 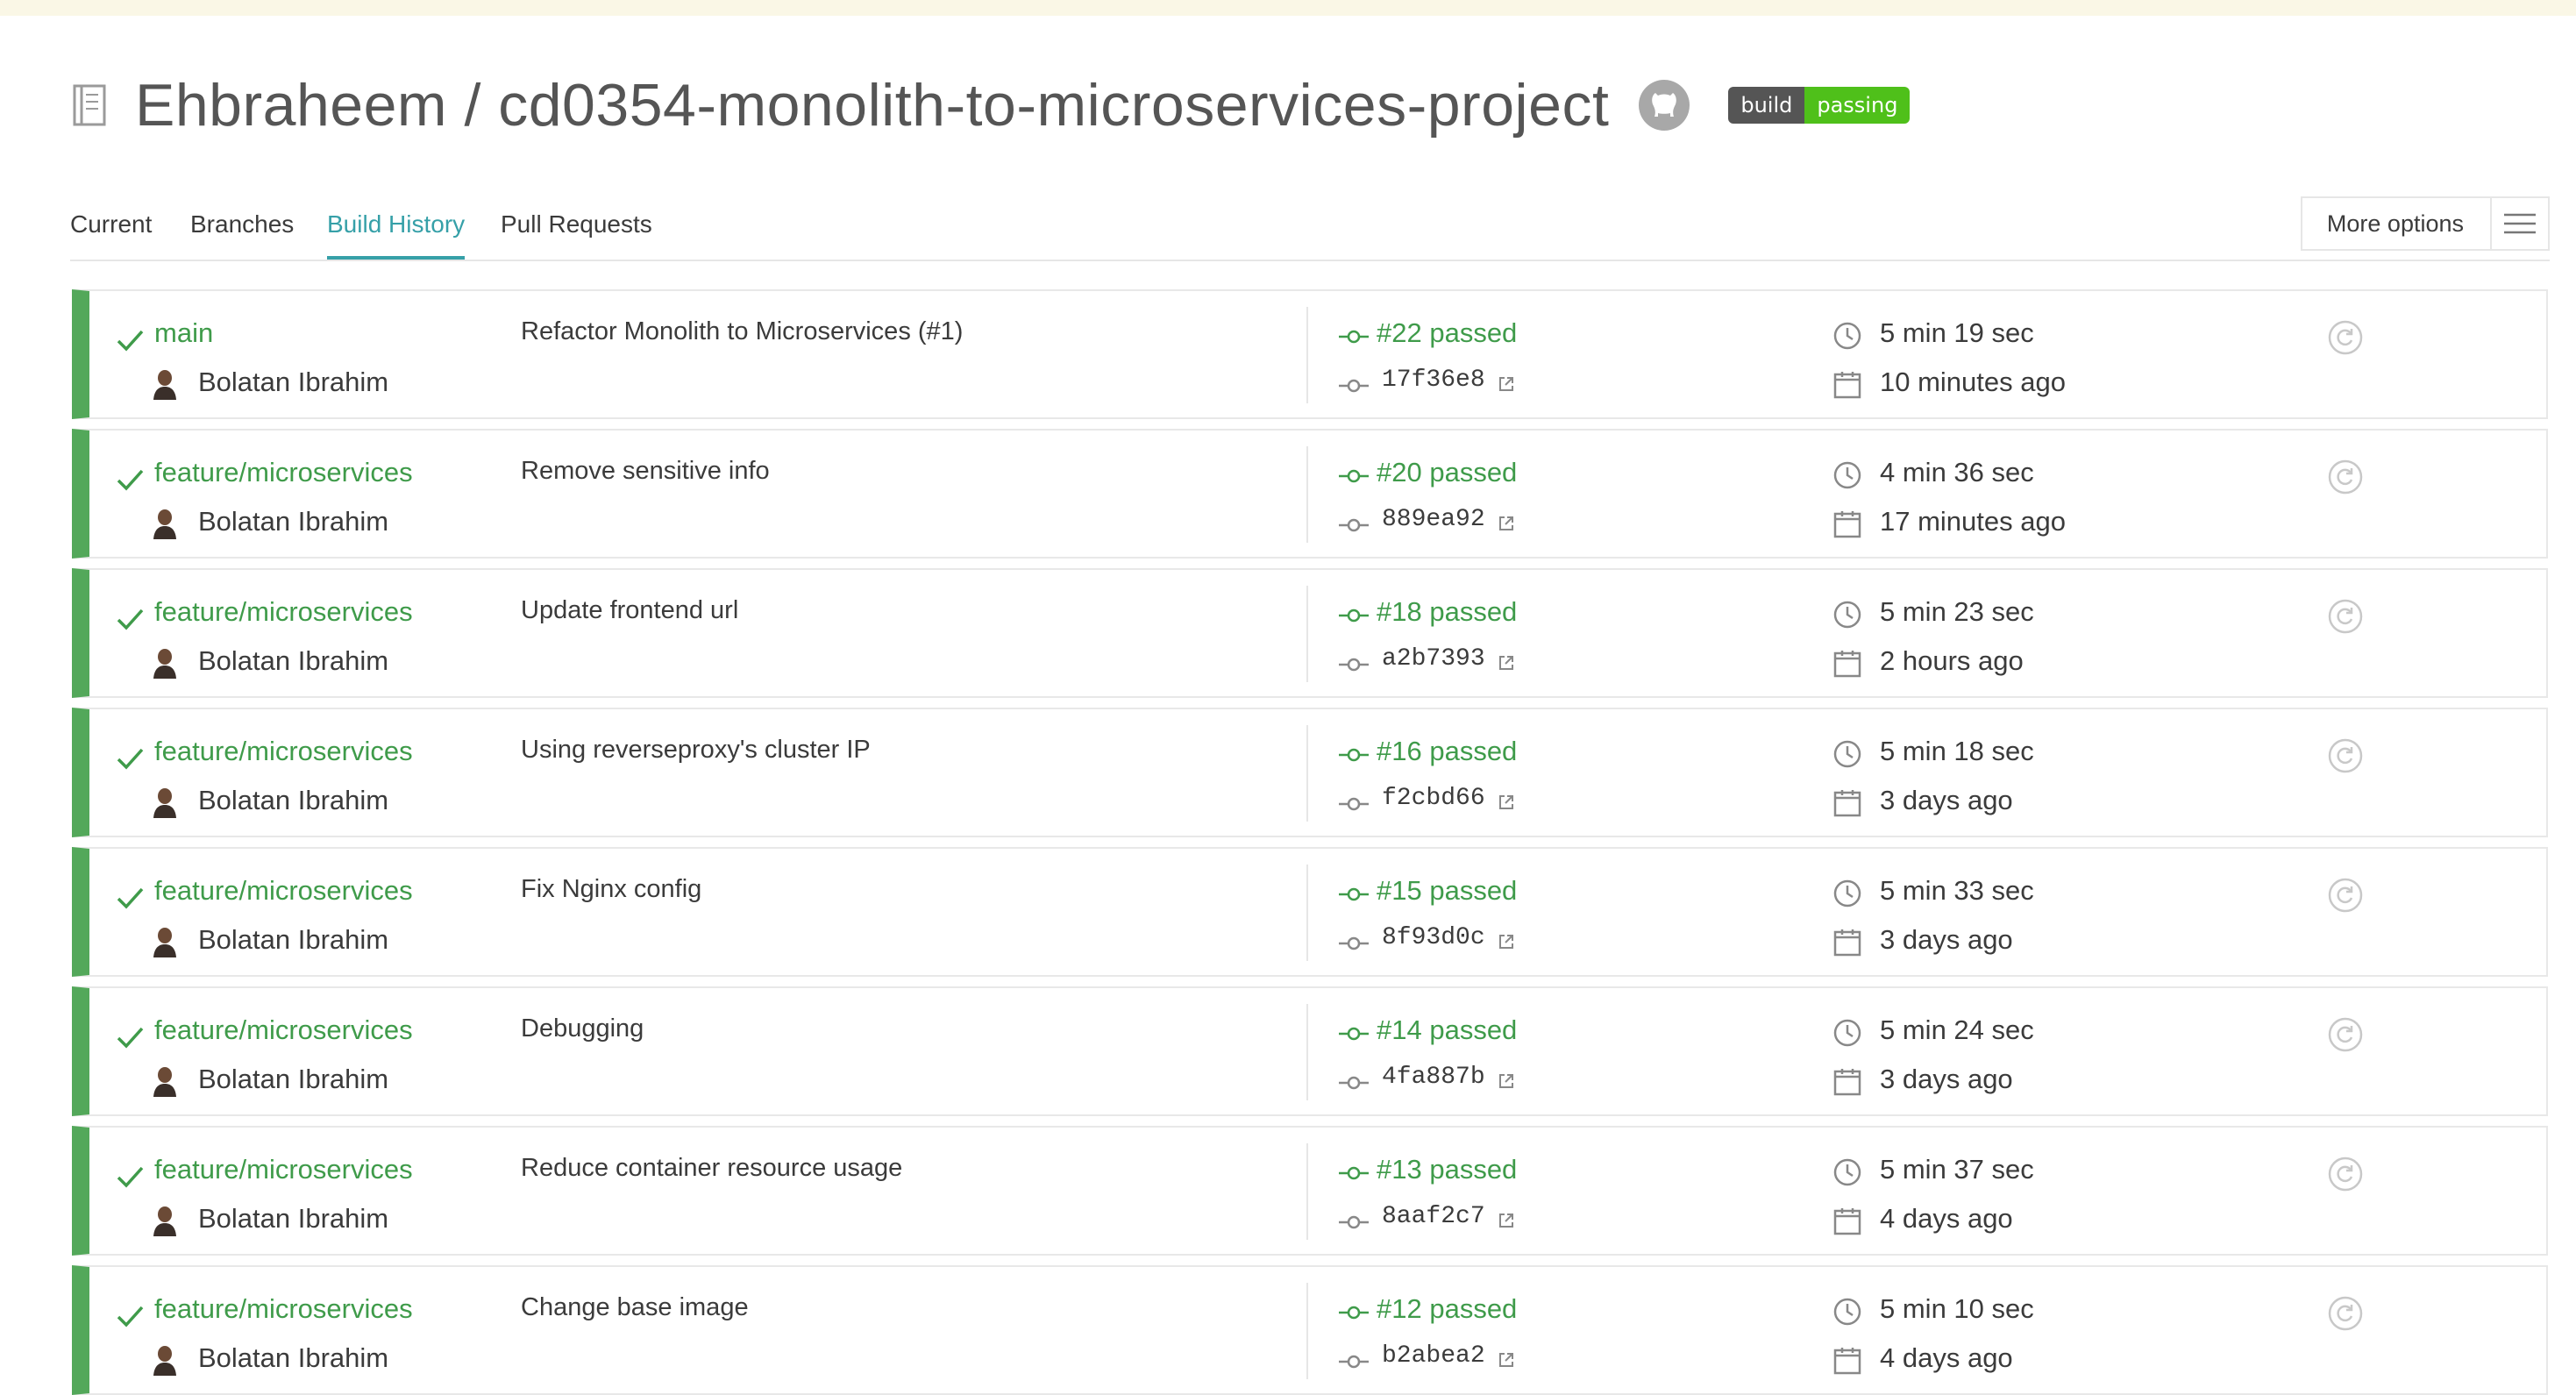 I want to click on badge-status: passing, so click(x=1857, y=106).